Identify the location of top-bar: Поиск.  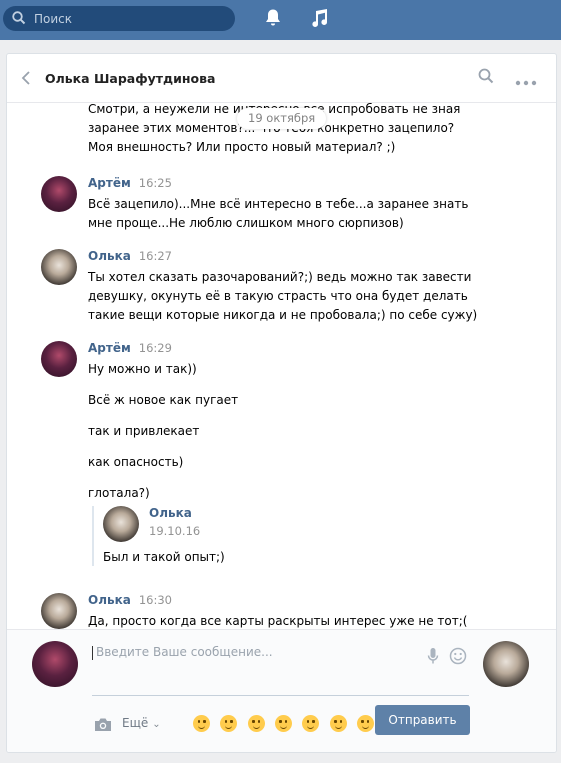
(280, 20).